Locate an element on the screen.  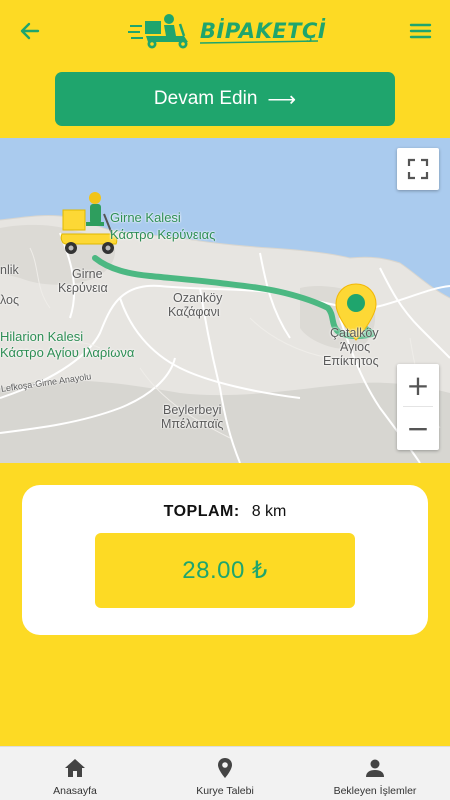
map-label-hilarion-gr: Κάστρο Αγίου Ιλαρίωνα is located at coordinates (67, 352).